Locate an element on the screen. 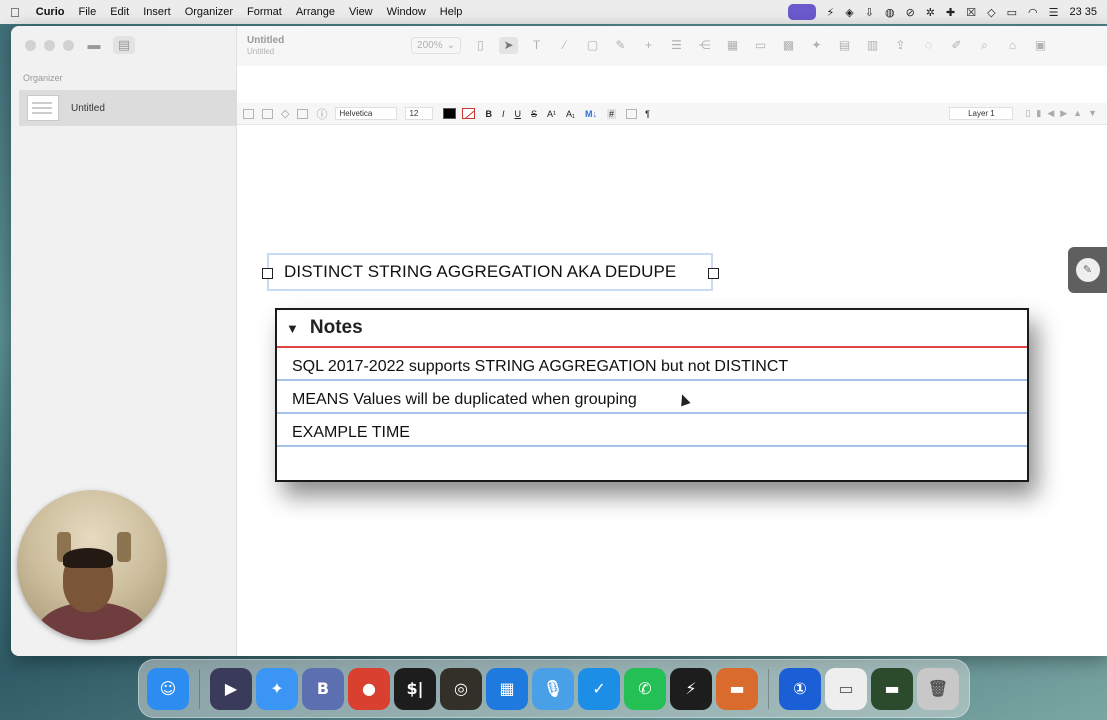  safari-icon: ✦ is located at coordinates (277, 688).